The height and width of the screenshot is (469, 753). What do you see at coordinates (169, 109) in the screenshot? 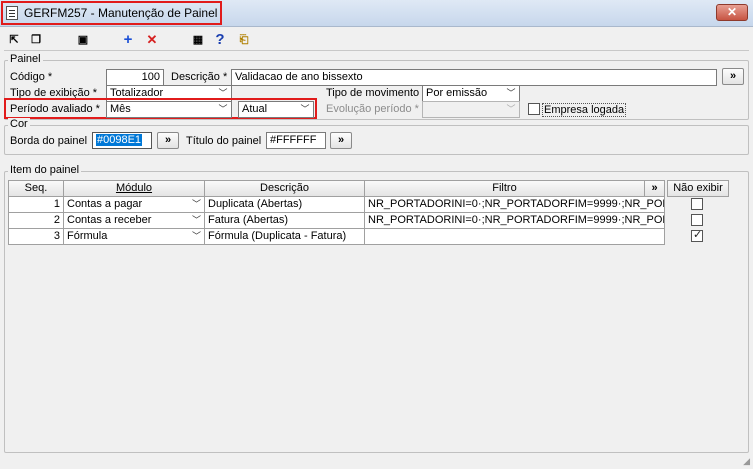
I see `periodo-select: Mês ﹀` at bounding box center [169, 109].